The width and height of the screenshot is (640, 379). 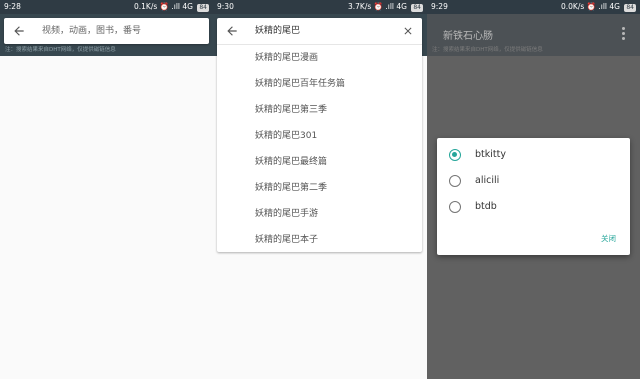 I want to click on source-select-dialog: btkitty alicili btdb 关闭, so click(x=533, y=196).